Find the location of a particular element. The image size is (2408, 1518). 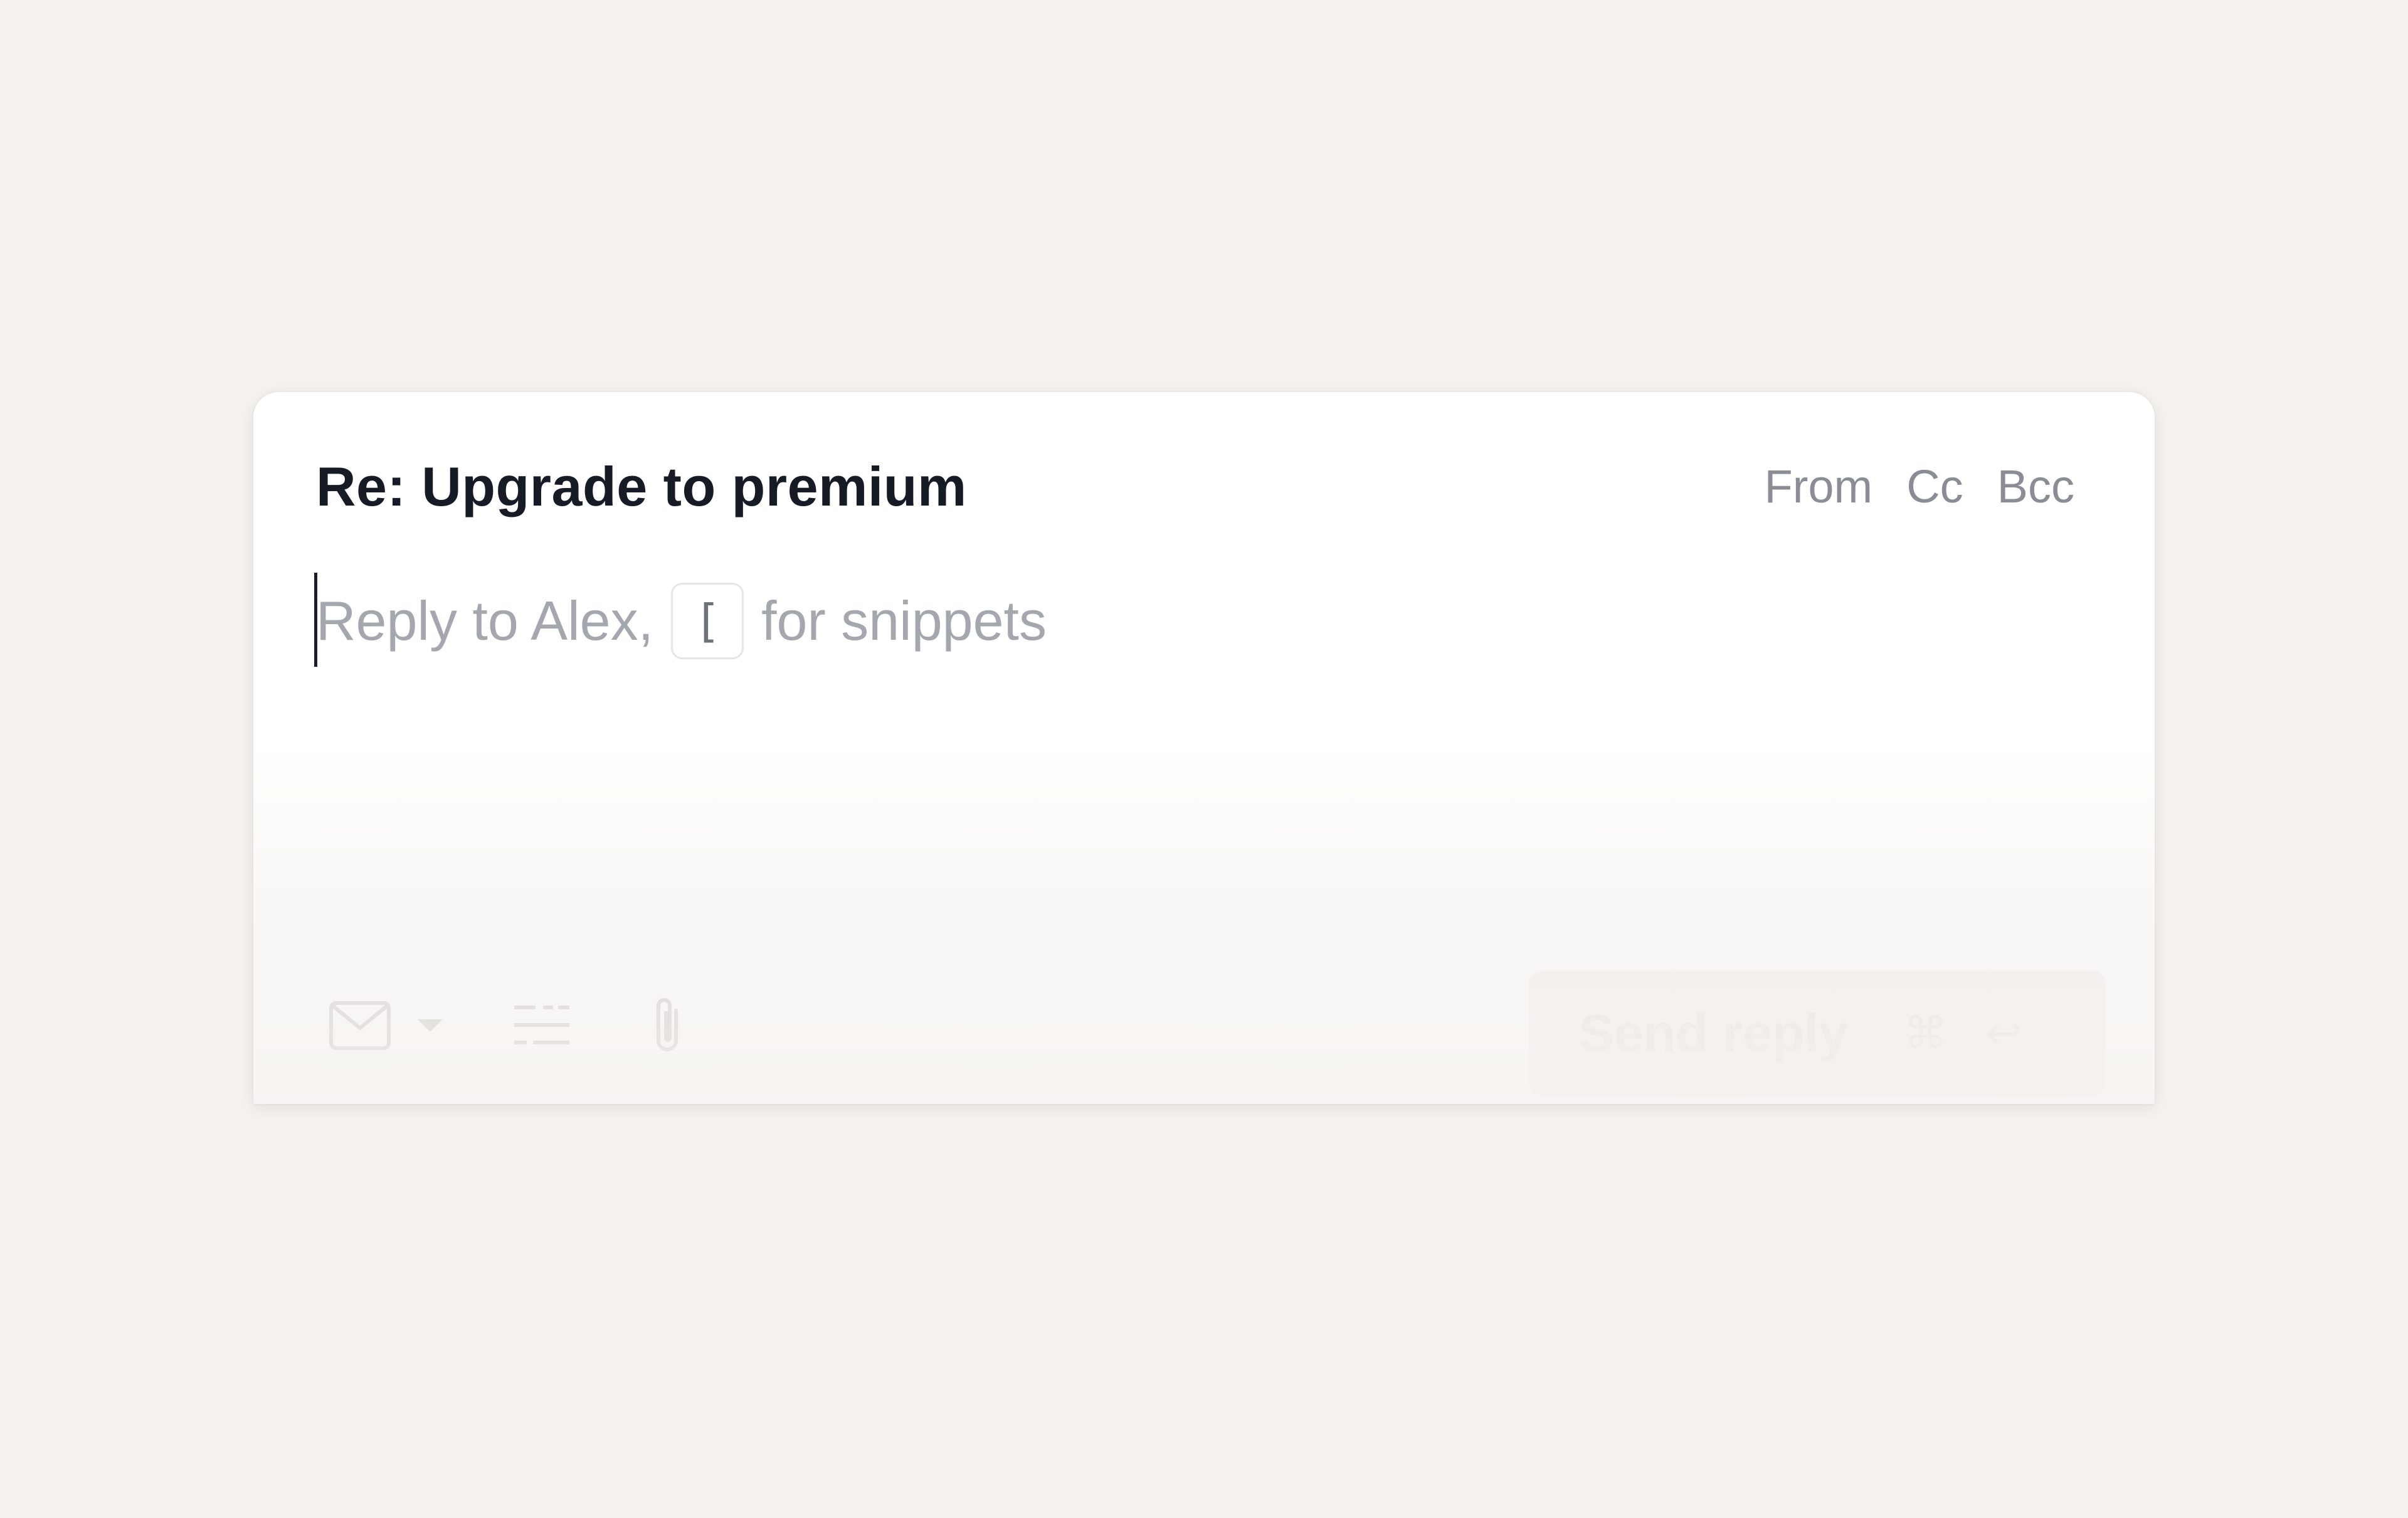

recipient-options: From Cc Bcc is located at coordinates (1920, 486).